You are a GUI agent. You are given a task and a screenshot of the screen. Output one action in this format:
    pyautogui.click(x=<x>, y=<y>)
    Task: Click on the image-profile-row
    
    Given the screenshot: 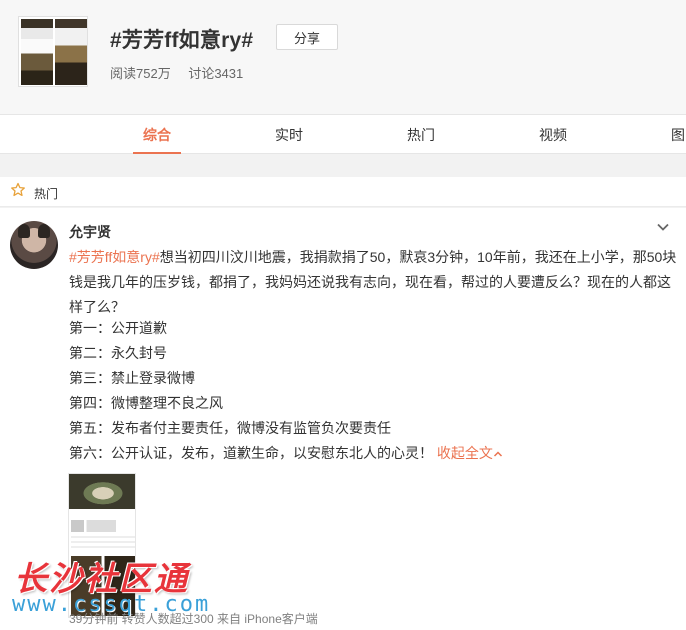 What is the action you would take?
    pyautogui.click(x=103, y=526)
    